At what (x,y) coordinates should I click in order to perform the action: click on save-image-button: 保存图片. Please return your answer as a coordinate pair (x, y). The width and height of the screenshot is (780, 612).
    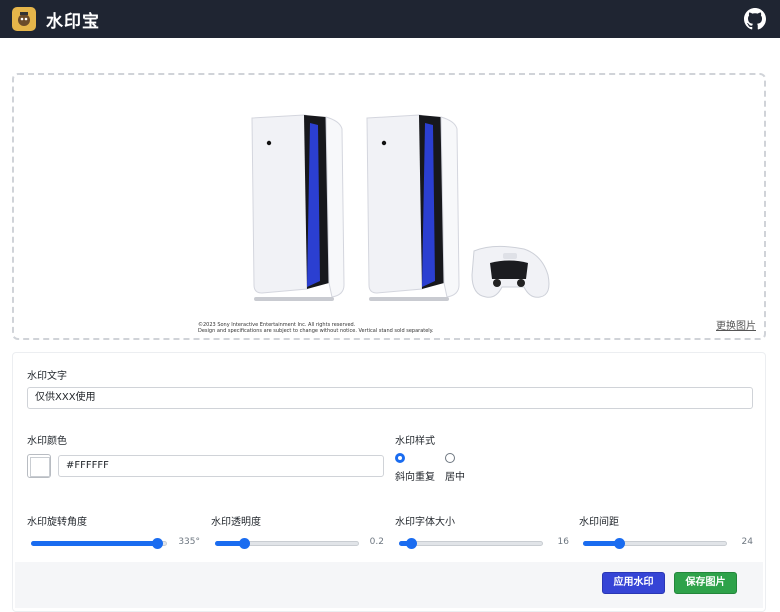
    Looking at the image, I should click on (705, 583).